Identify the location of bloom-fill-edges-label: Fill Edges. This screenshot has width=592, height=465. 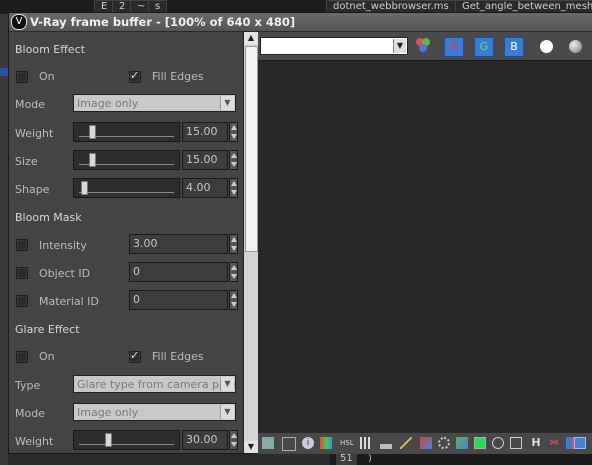
(178, 76).